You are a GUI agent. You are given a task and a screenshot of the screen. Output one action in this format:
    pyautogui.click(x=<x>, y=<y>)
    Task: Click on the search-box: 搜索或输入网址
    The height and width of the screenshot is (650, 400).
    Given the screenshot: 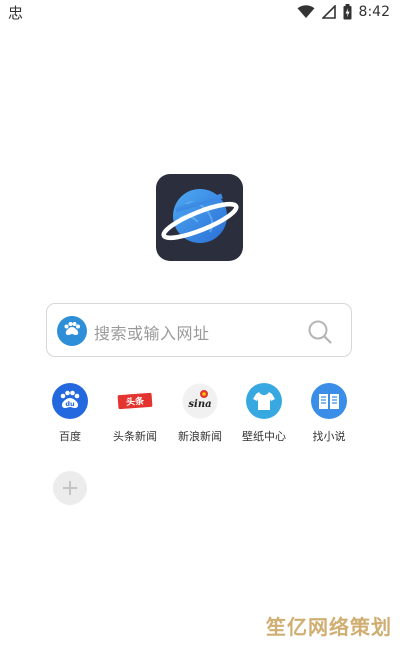 What is the action you would take?
    pyautogui.click(x=199, y=330)
    